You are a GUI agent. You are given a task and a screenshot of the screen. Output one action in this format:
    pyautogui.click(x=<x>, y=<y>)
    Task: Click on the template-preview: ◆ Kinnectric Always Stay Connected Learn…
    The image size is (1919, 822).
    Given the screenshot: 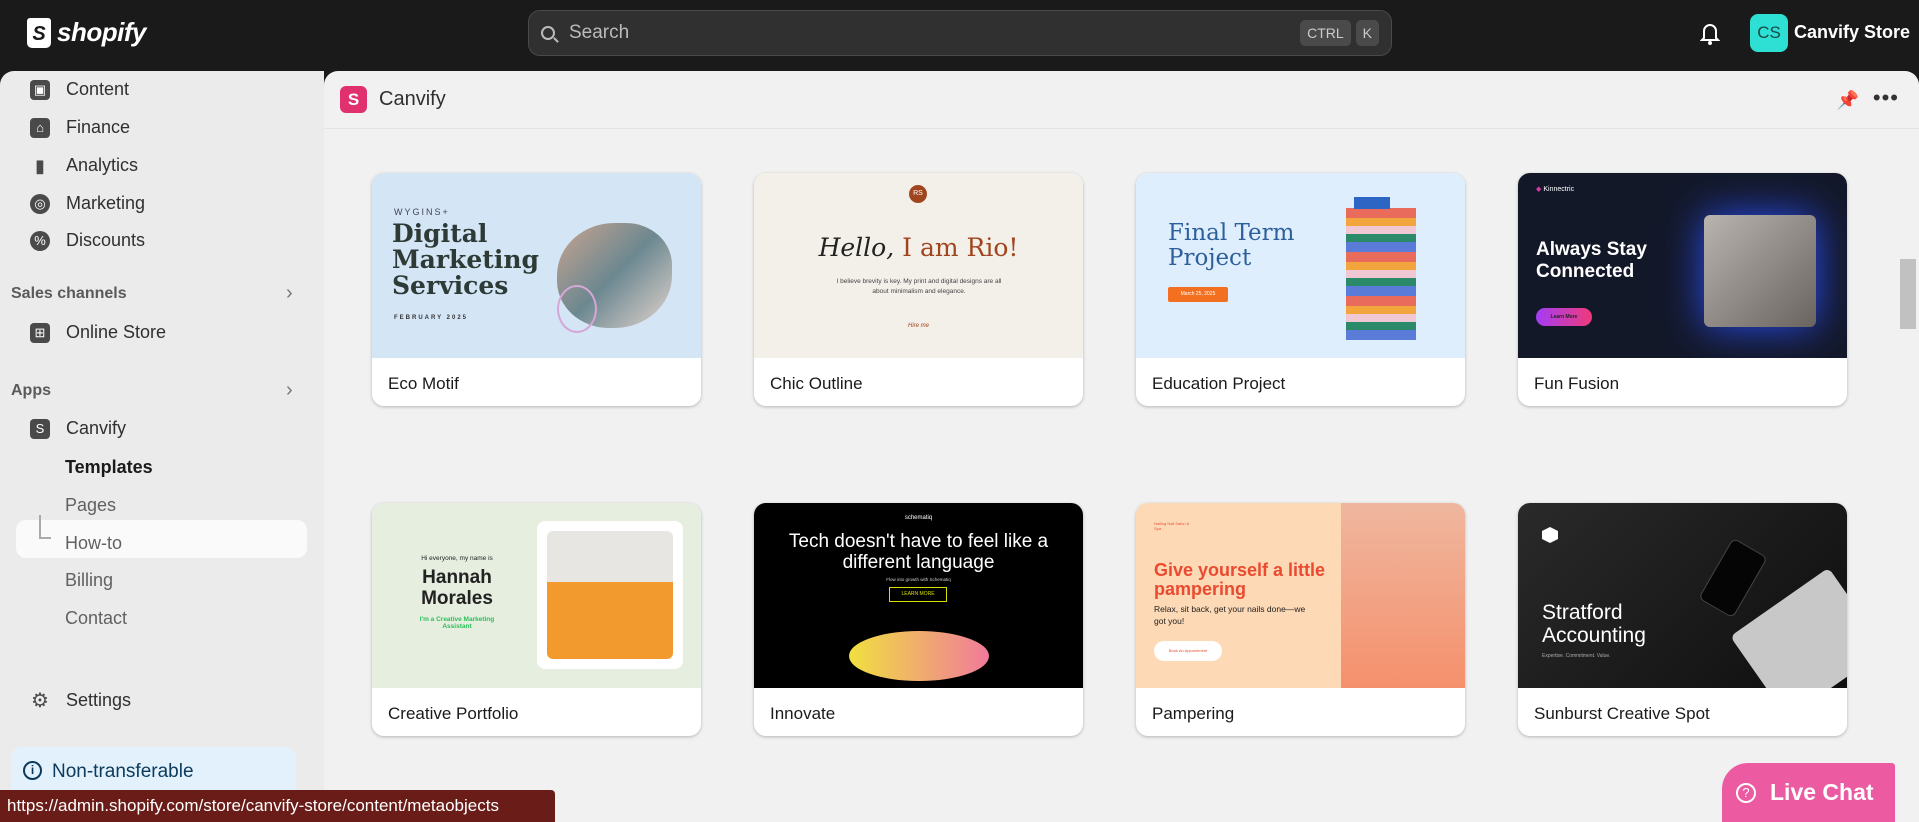 What is the action you would take?
    pyautogui.click(x=1682, y=265)
    